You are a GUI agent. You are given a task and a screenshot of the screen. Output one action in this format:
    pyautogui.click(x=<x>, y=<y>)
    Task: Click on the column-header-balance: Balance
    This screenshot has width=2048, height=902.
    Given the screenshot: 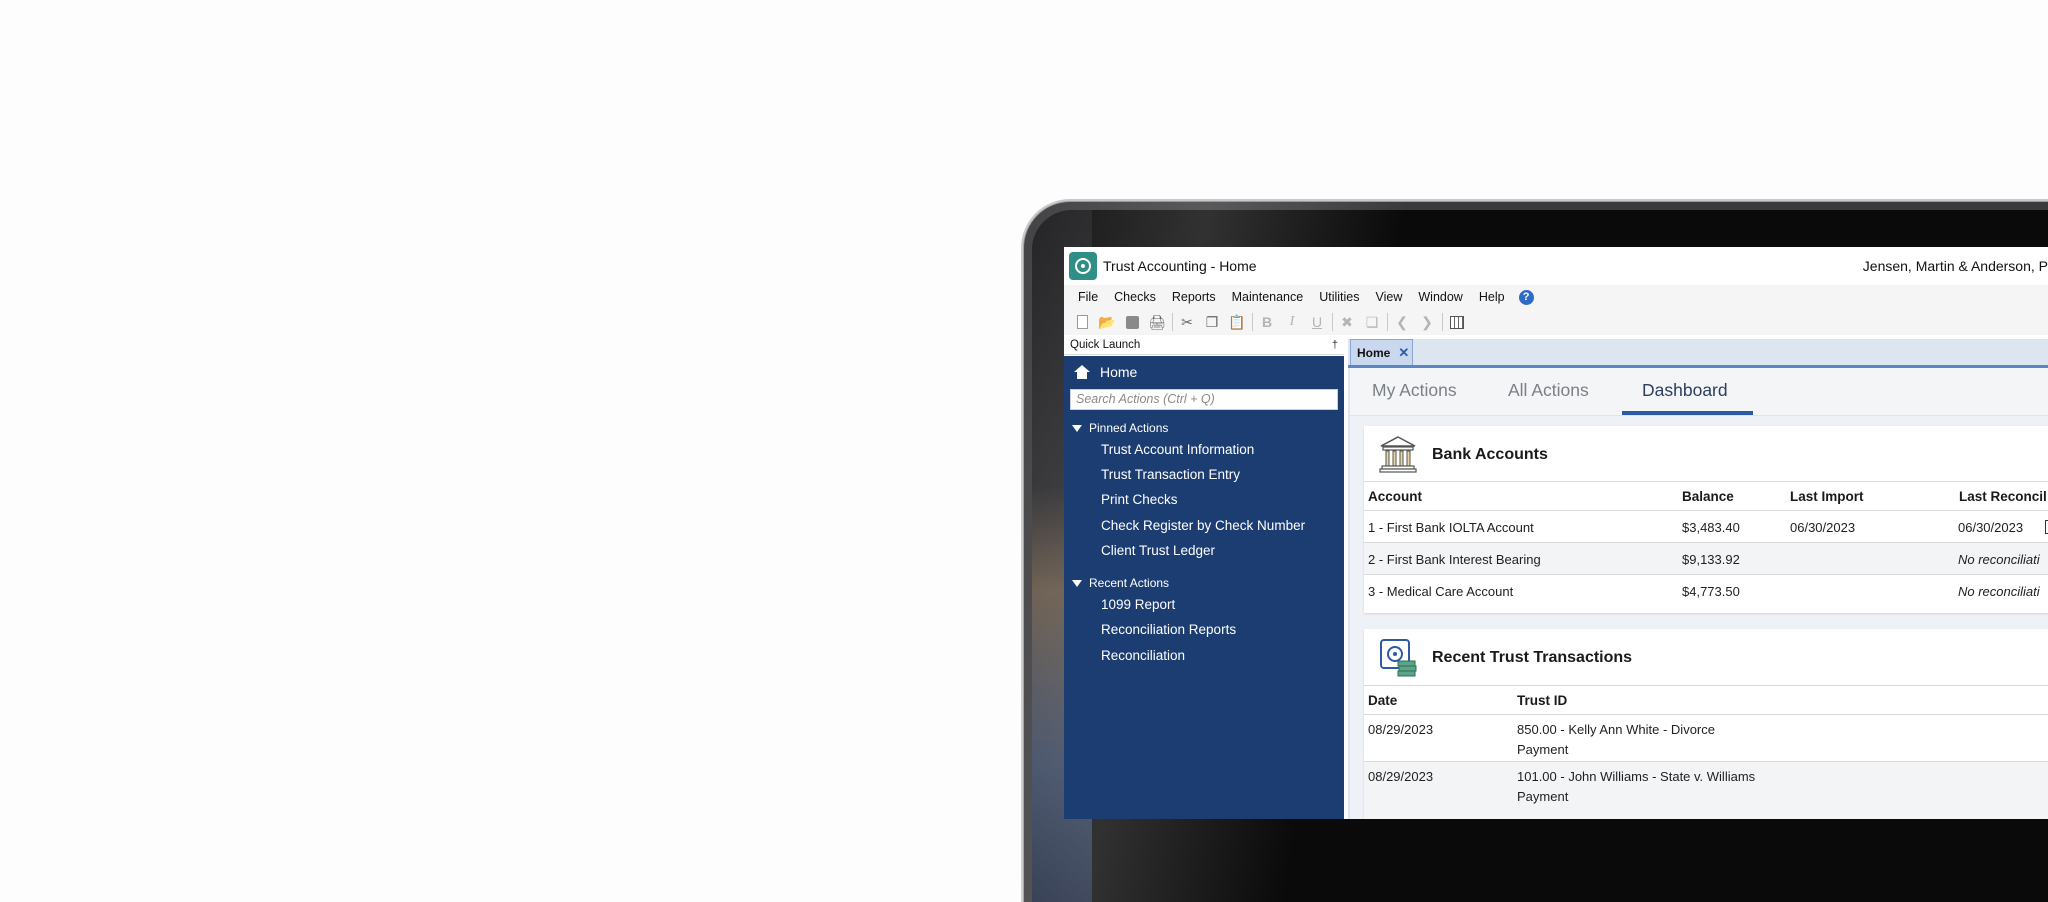 What is the action you would take?
    pyautogui.click(x=1708, y=496)
    